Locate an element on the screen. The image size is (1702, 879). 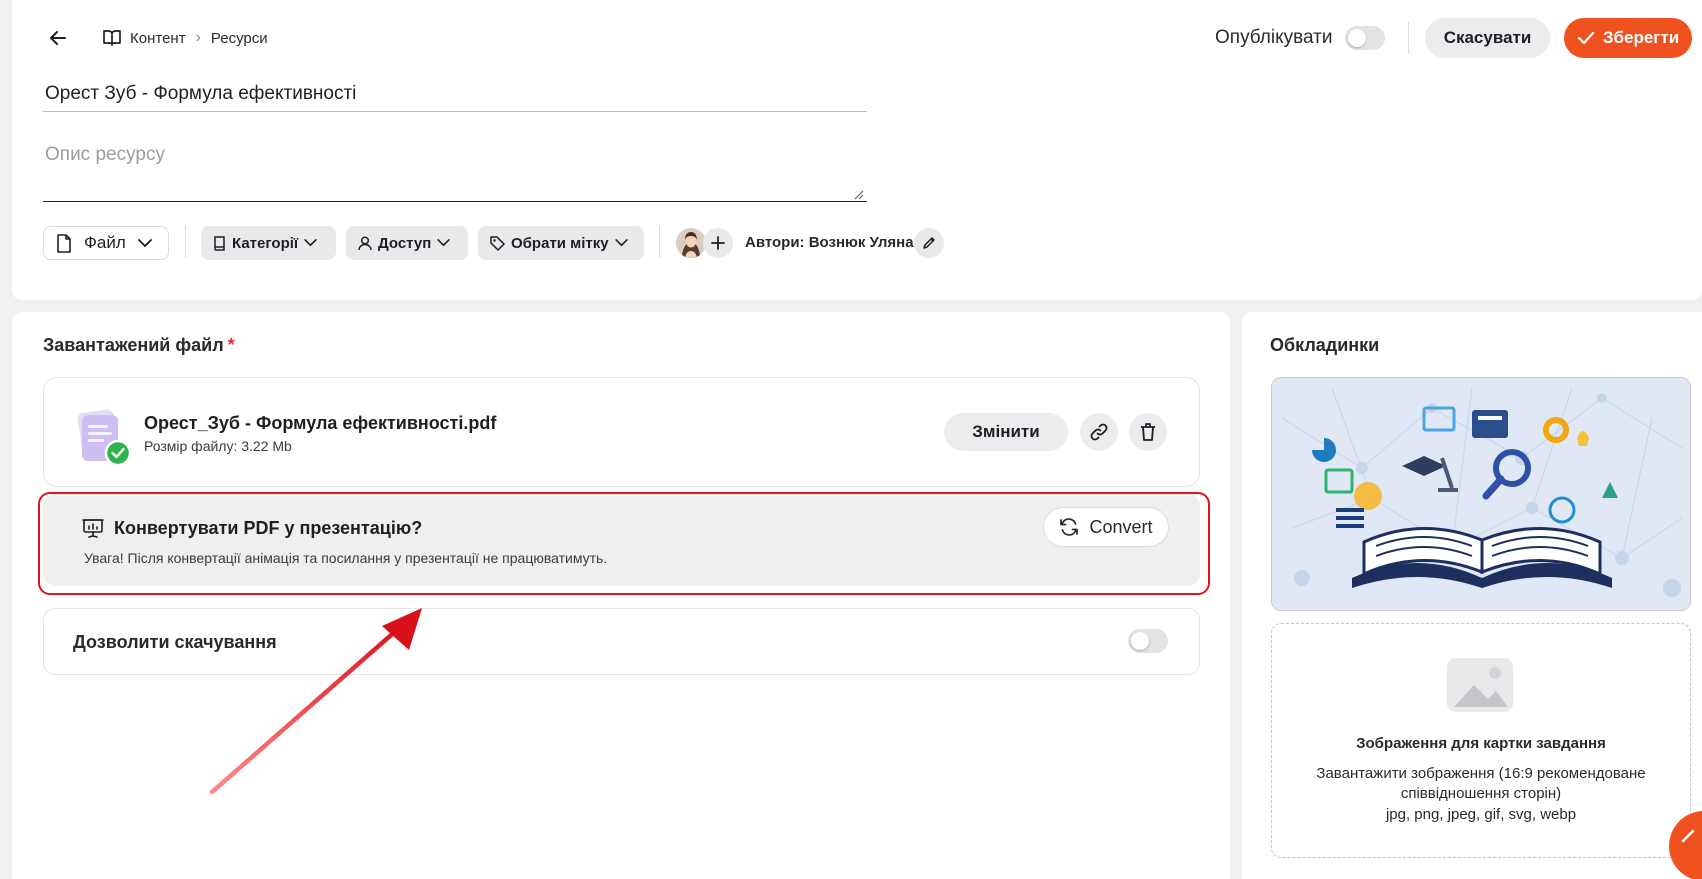
save-button-label: Зберегти is located at coordinates (1641, 37).